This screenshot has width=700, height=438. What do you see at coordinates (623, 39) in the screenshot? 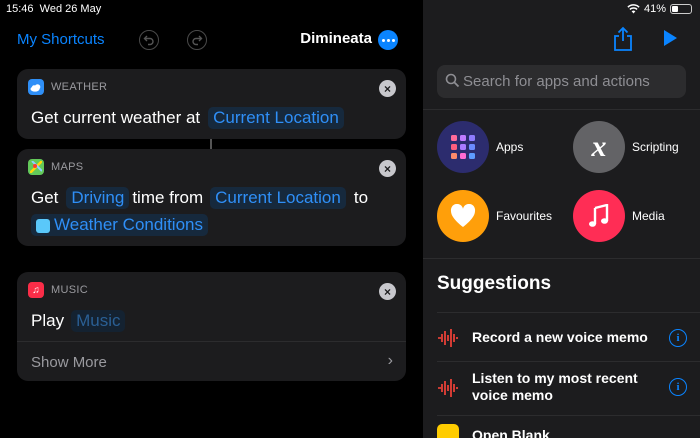
I see `share-icon` at bounding box center [623, 39].